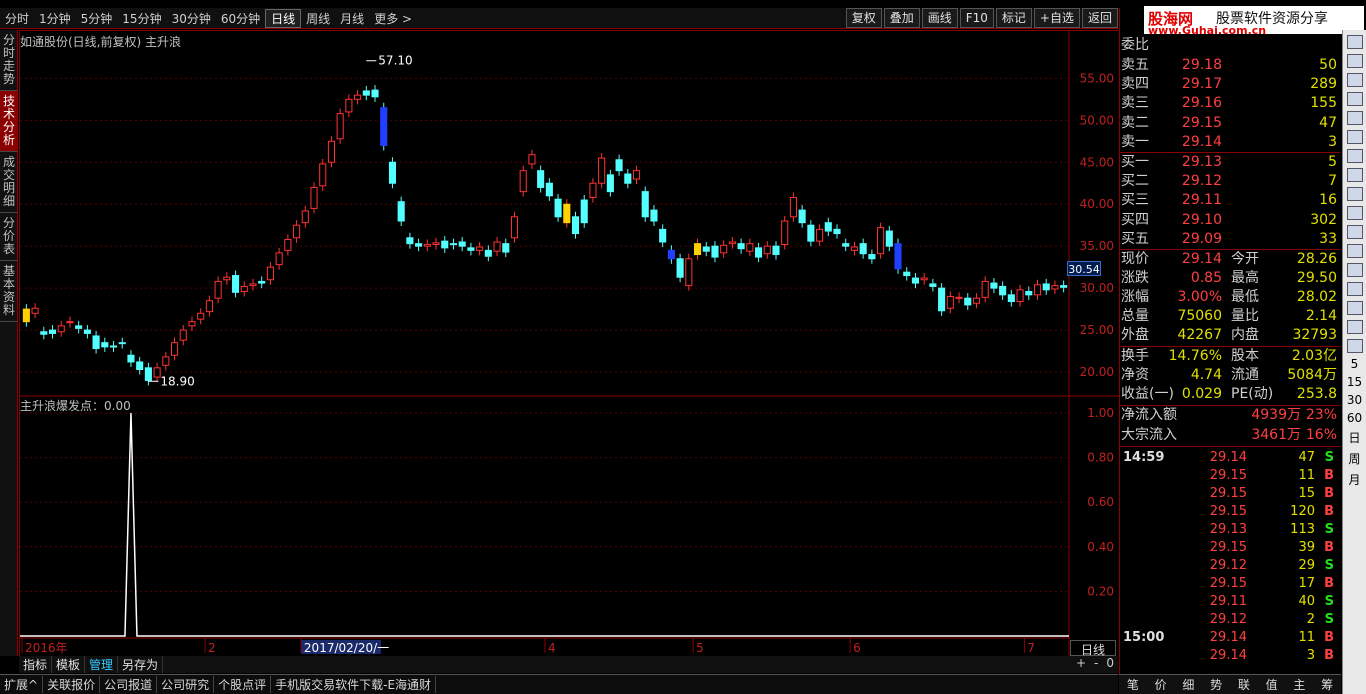 This screenshot has height=694, width=1366. I want to click on weibi-row: 委比, so click(1230, 45).